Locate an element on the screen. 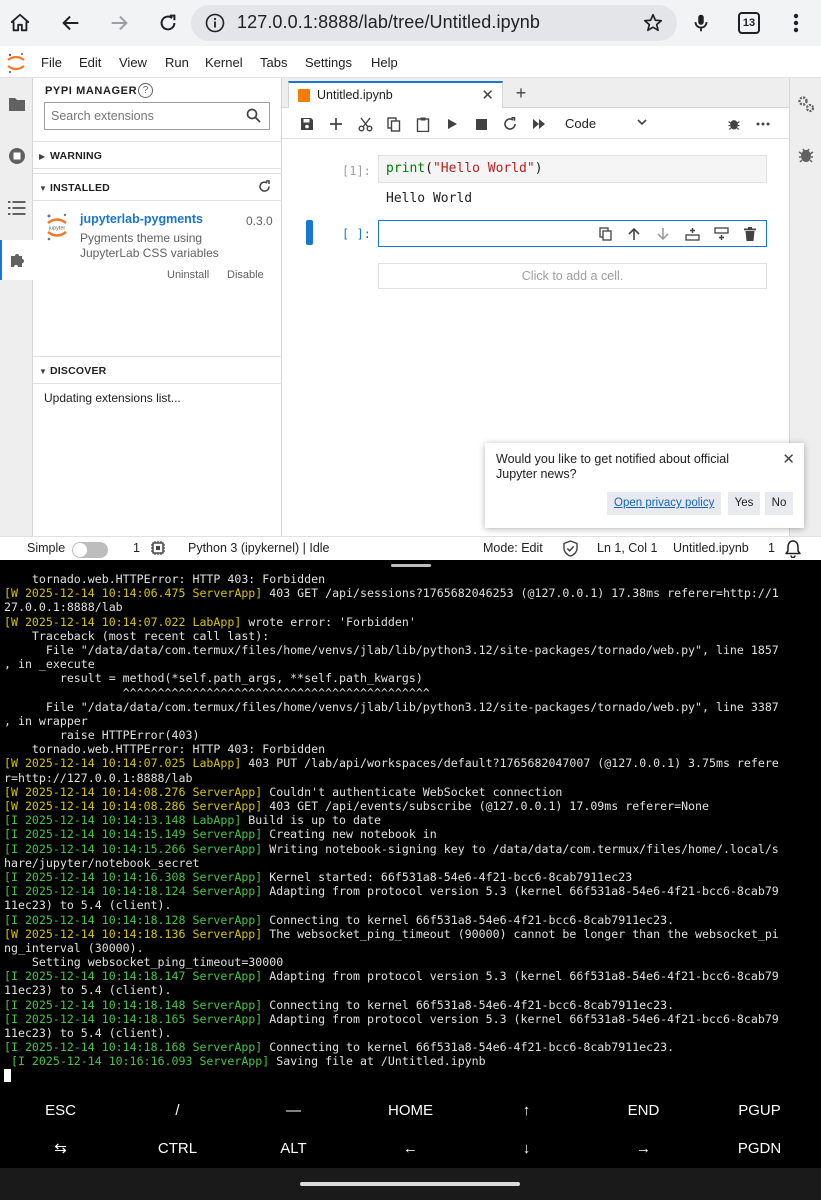  key-down: ↓ is located at coordinates (526, 1149).